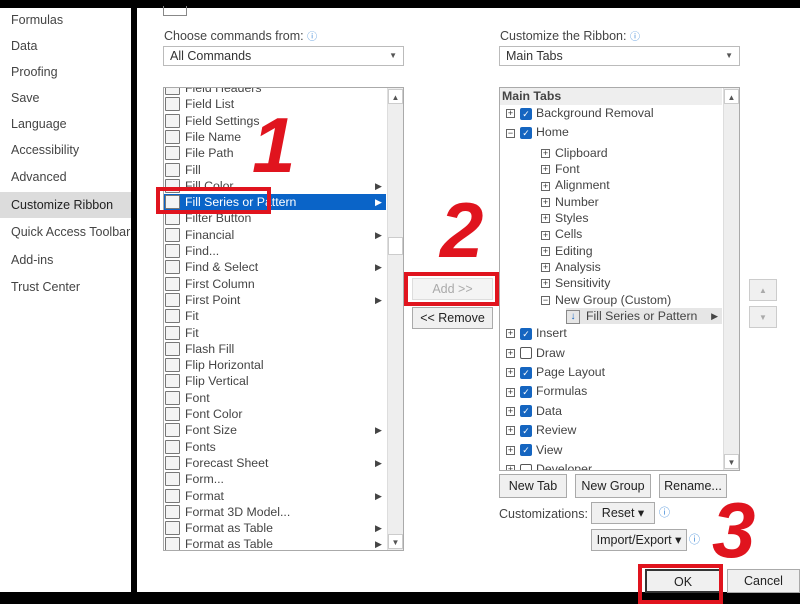 This screenshot has height=604, width=800. I want to click on tree-item: + Styles, so click(565, 218).